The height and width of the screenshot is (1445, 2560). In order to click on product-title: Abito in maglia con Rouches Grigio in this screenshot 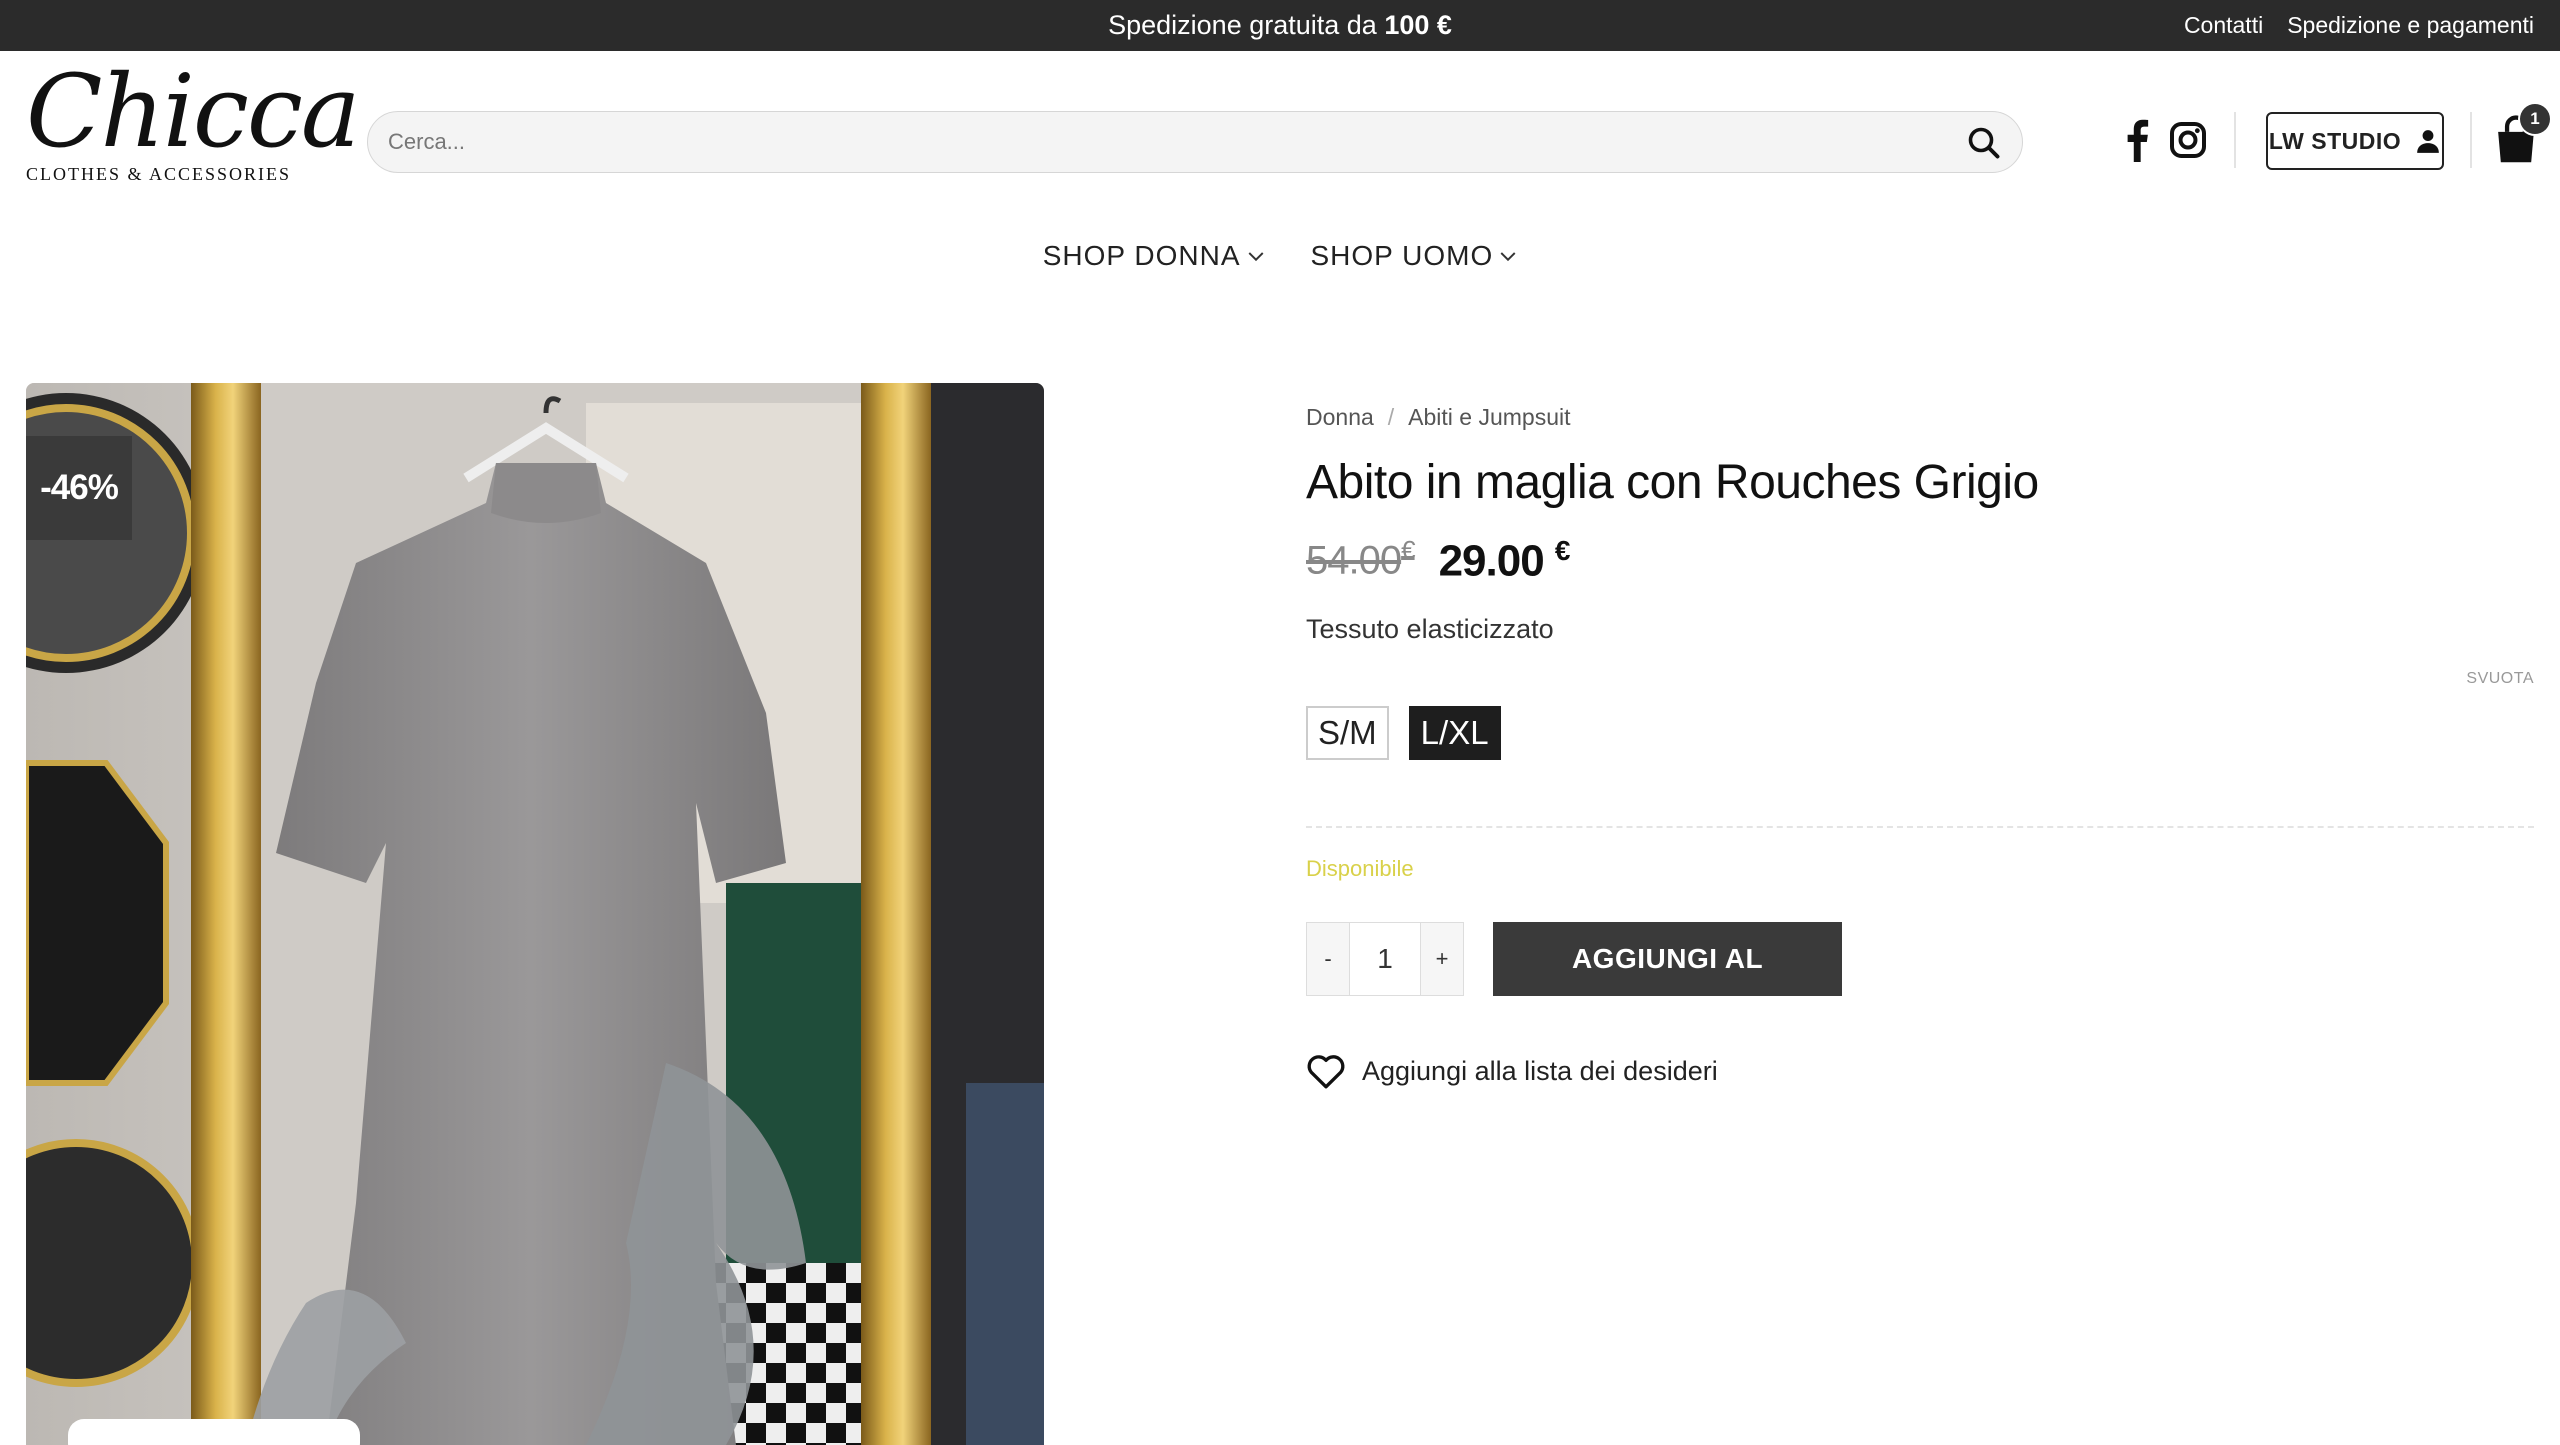, I will do `click(1672, 482)`.